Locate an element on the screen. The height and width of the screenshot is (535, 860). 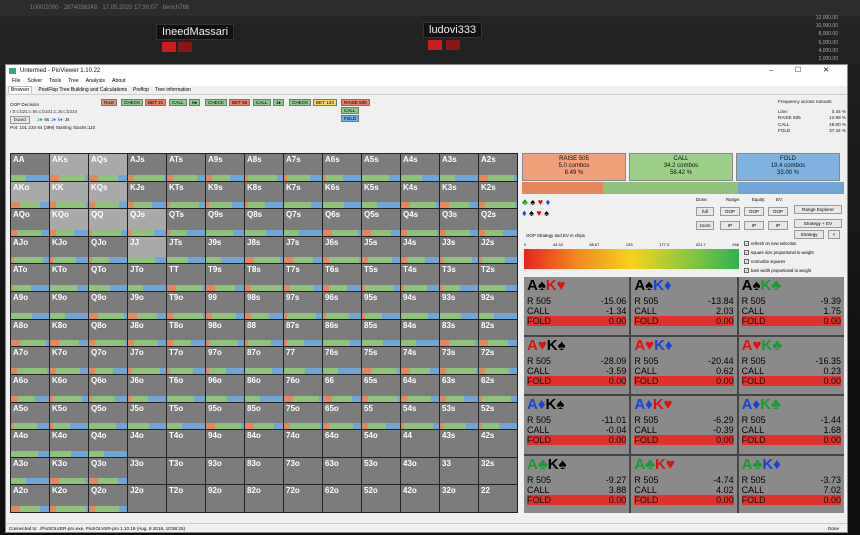
nav-node: BET 66 is located at coordinates (240, 102).